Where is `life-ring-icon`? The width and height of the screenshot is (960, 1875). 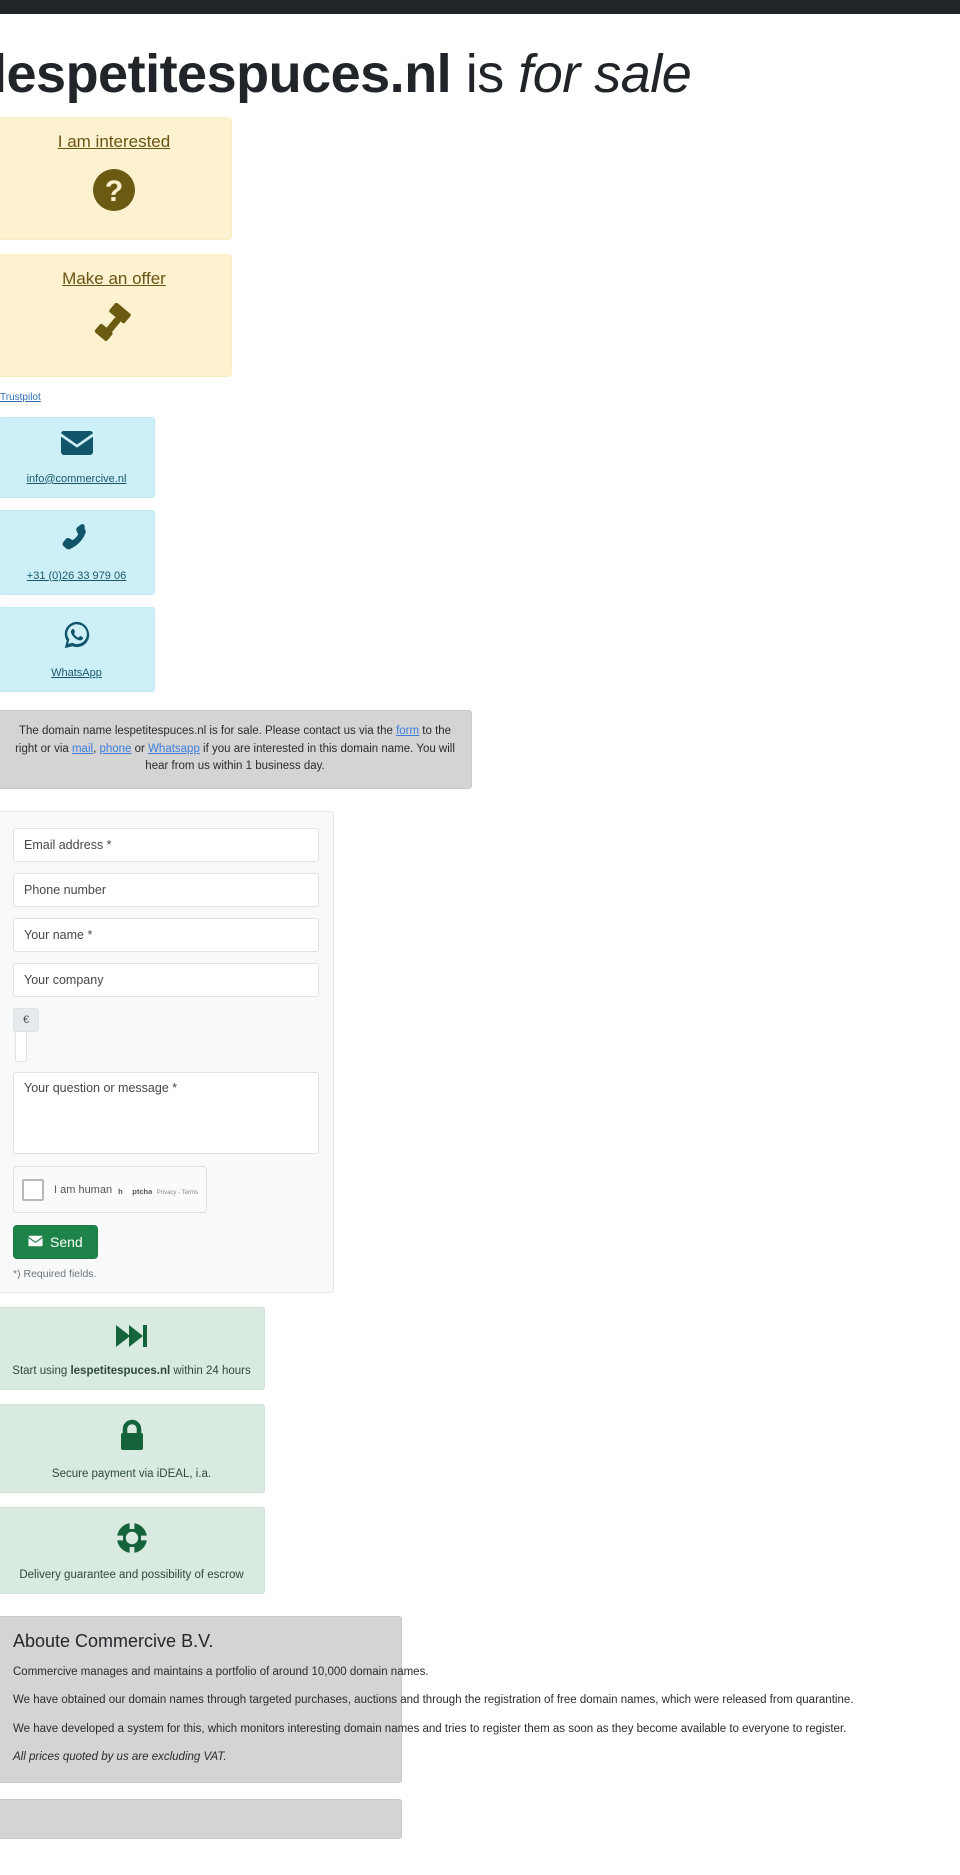
life-ring-icon is located at coordinates (131, 1540).